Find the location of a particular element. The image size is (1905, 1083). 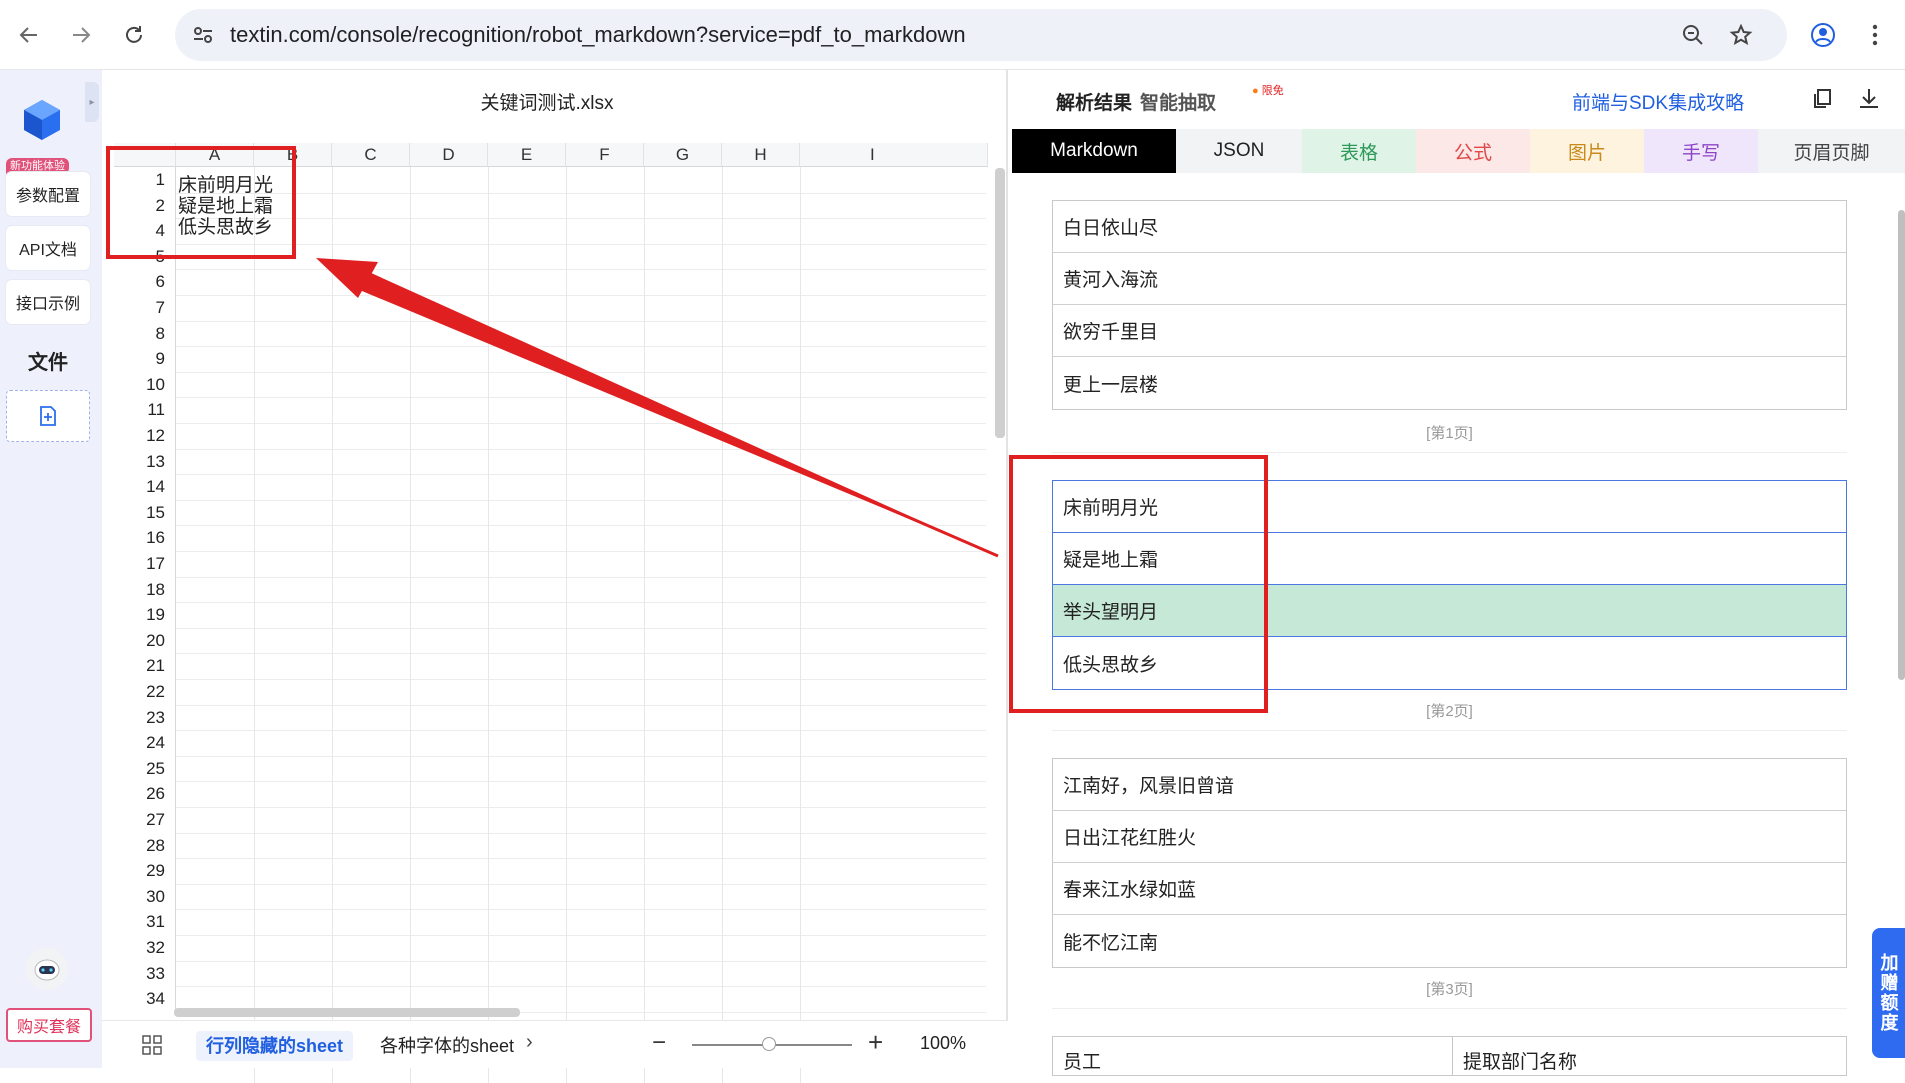

row-header: 26 is located at coordinates (145, 794).